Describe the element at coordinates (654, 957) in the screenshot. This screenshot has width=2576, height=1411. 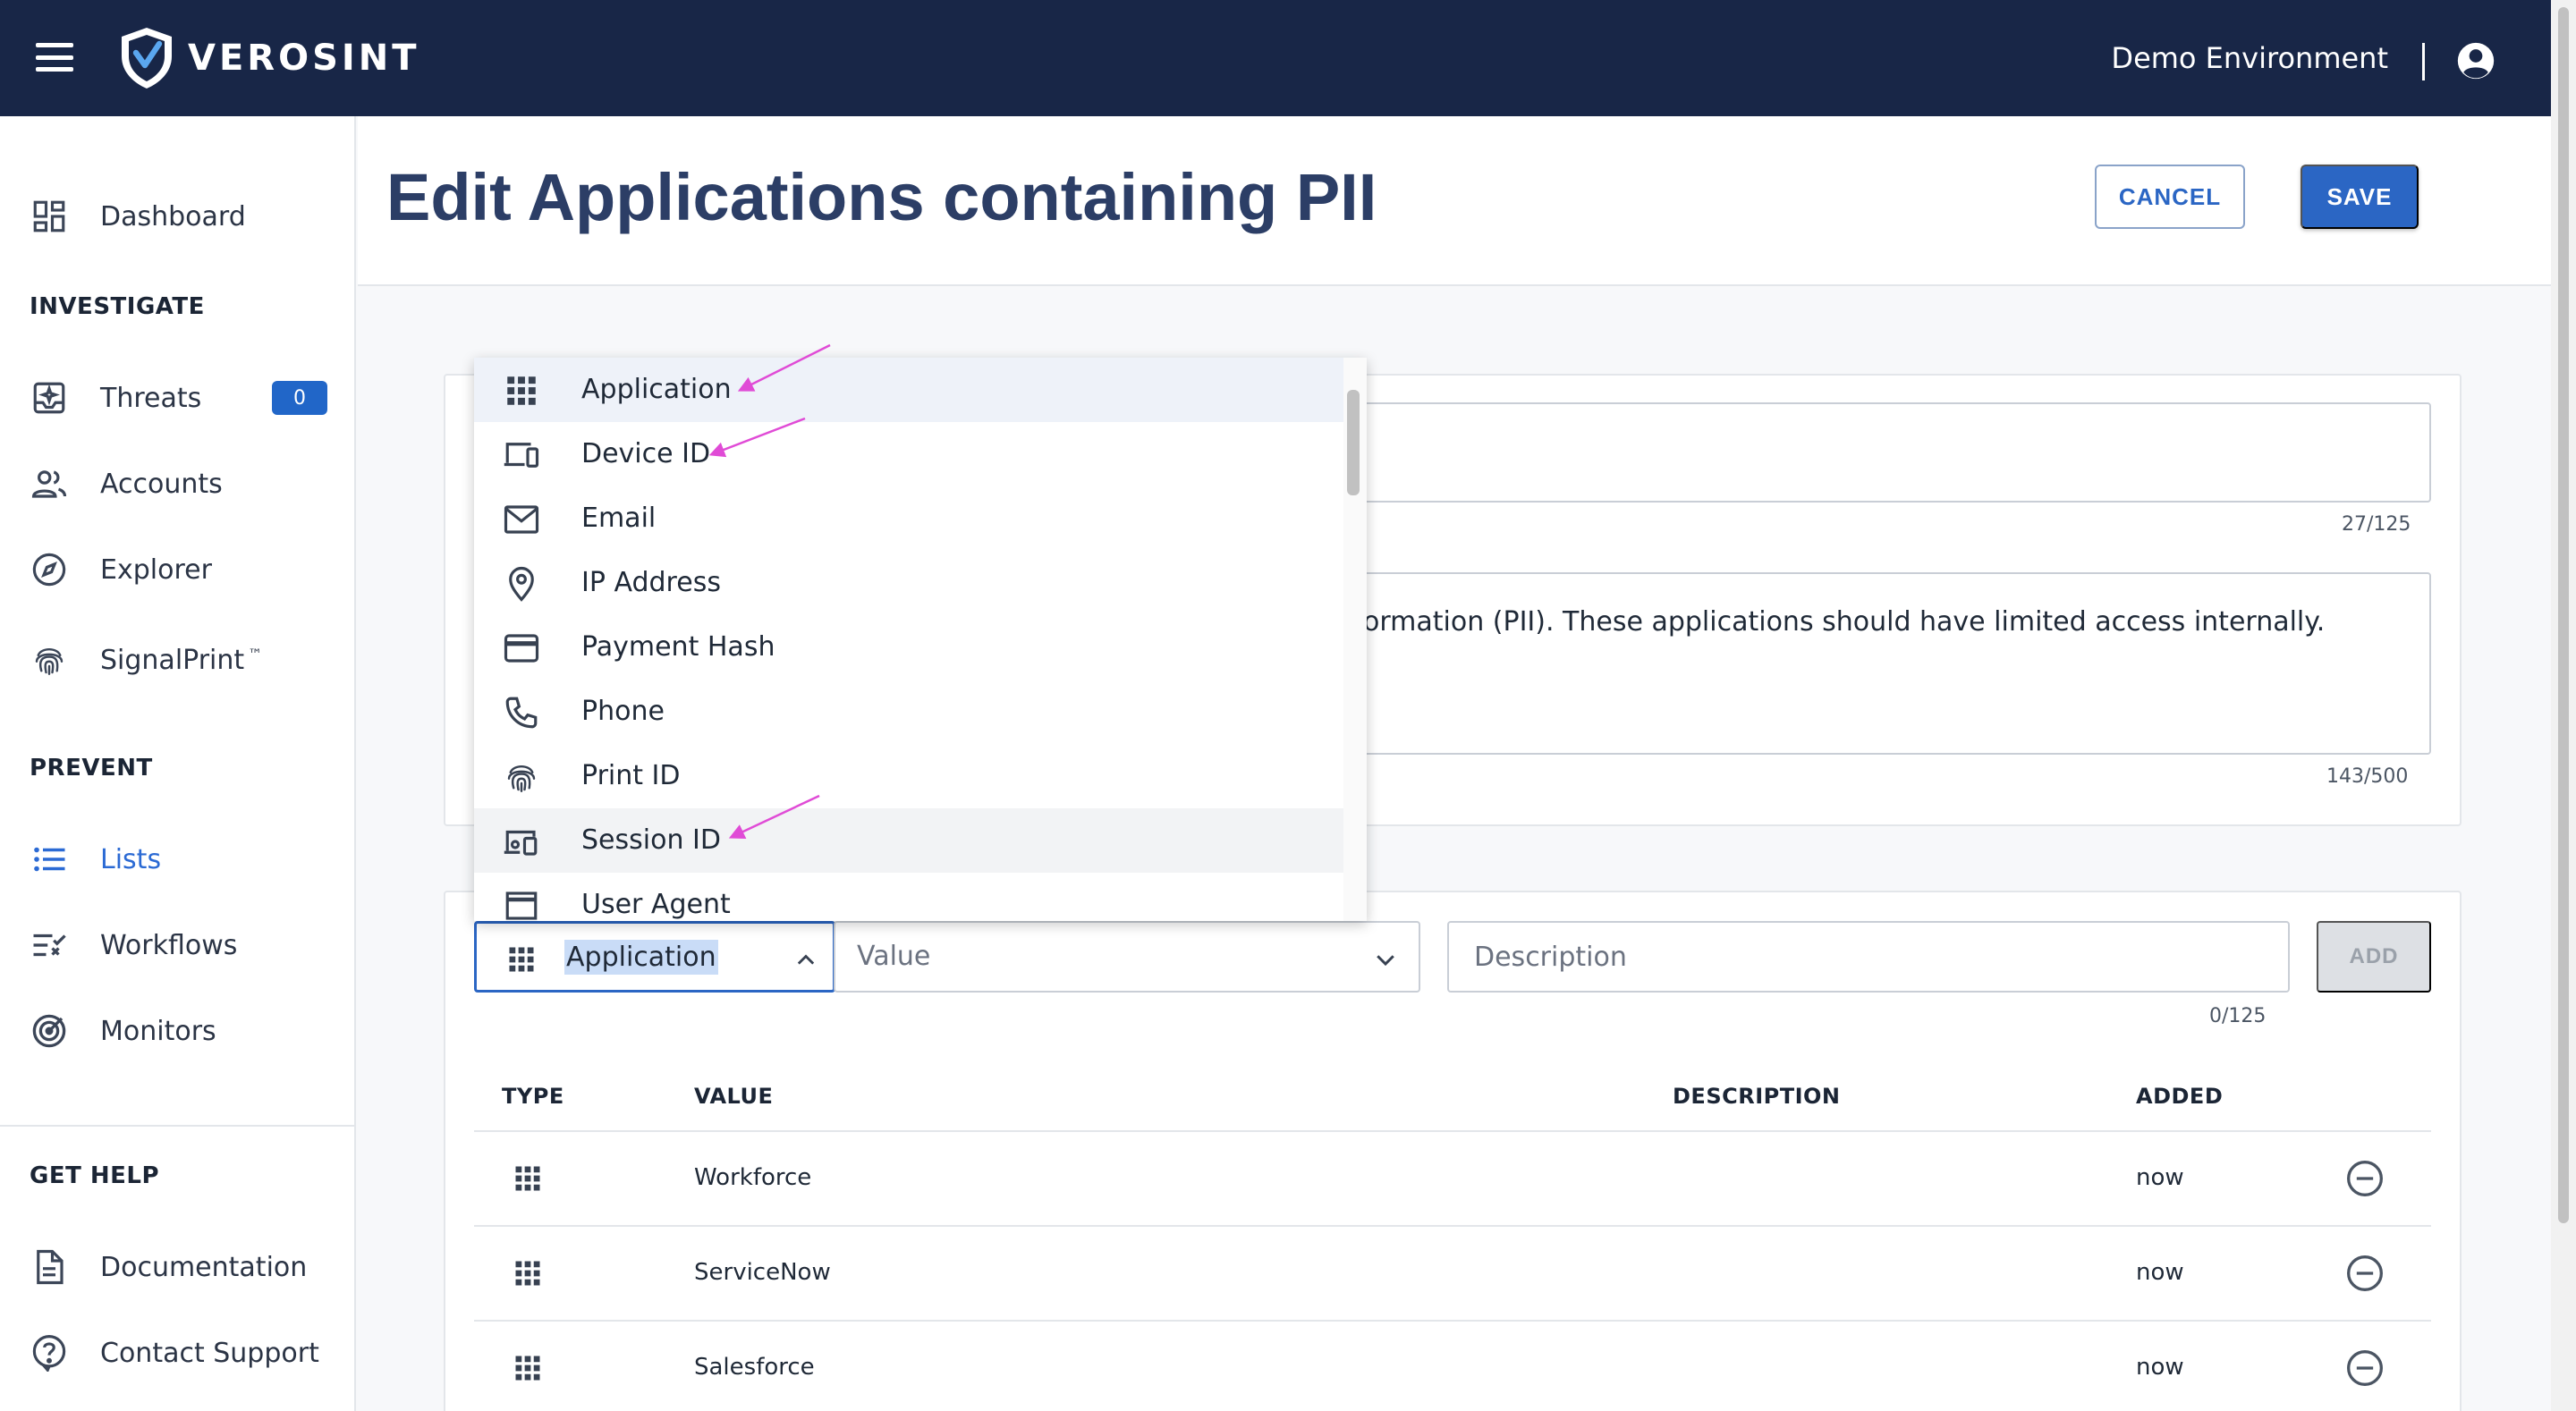
I see `type-select: Application` at that location.